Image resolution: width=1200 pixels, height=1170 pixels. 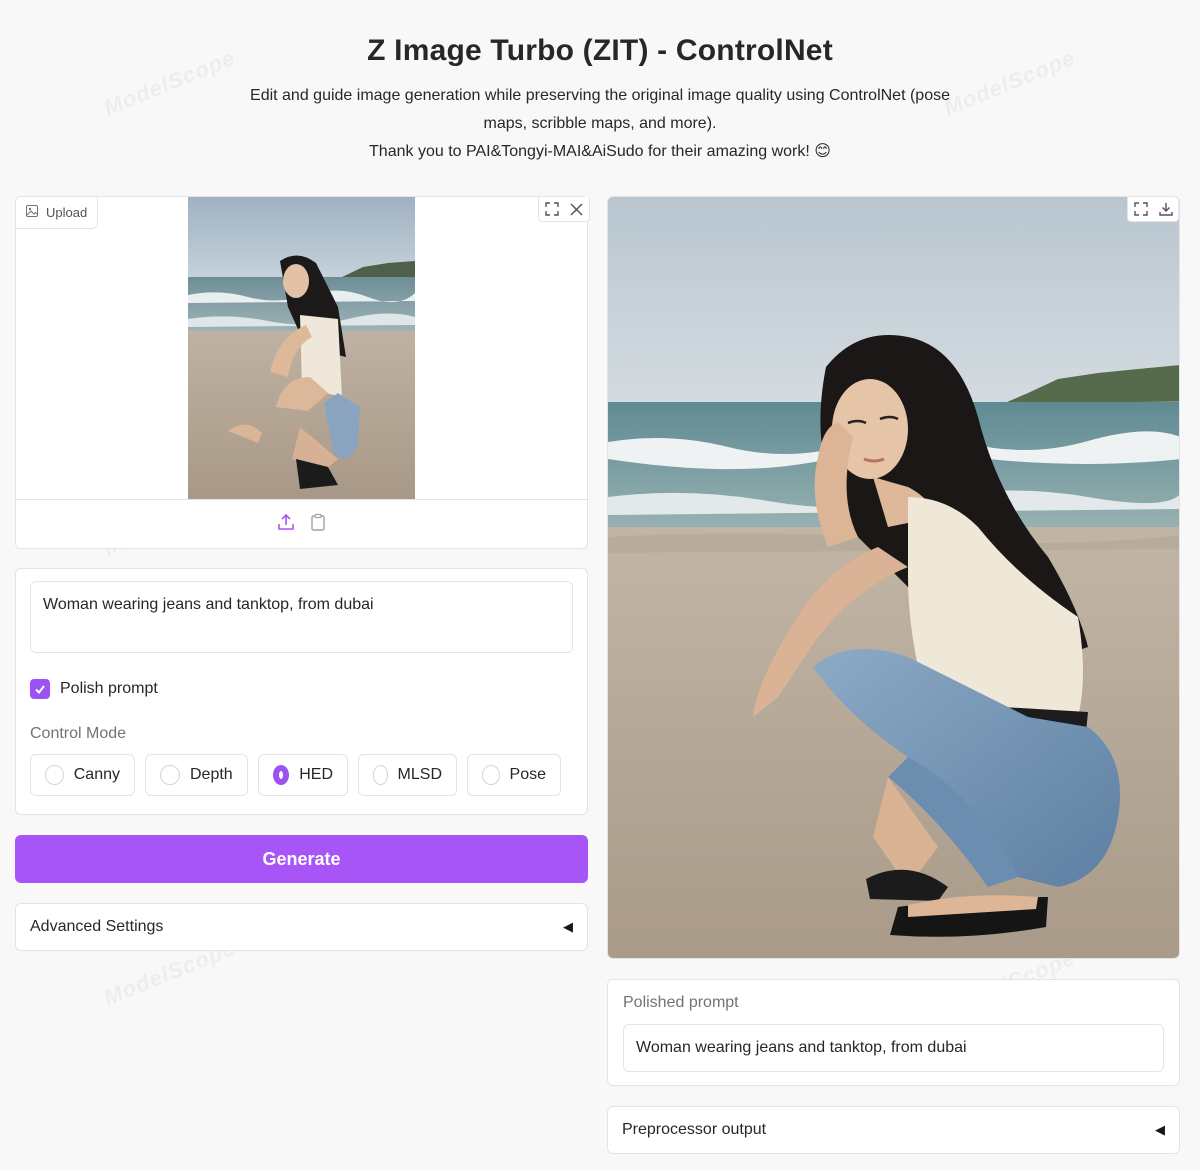 What do you see at coordinates (67, 212) in the screenshot?
I see `upload-label: Upload` at bounding box center [67, 212].